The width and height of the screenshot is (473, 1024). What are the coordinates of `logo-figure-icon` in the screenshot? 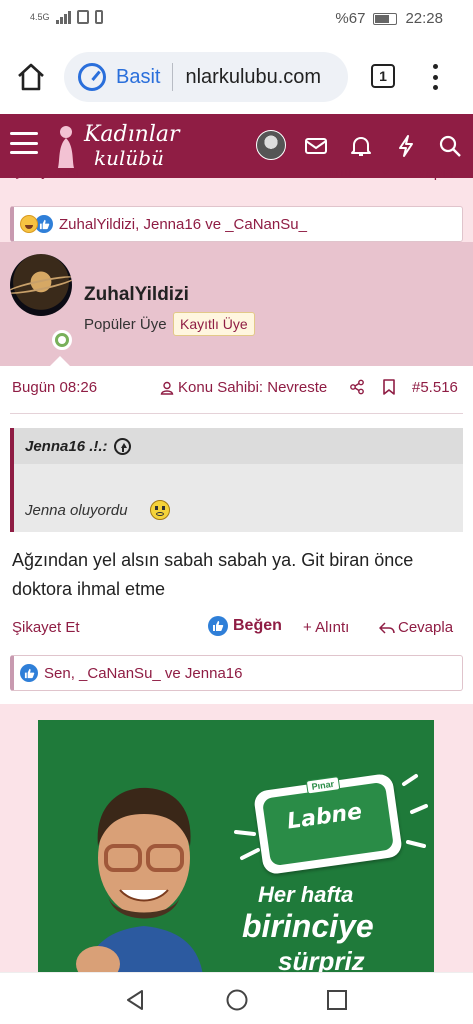 It's located at (66, 147).